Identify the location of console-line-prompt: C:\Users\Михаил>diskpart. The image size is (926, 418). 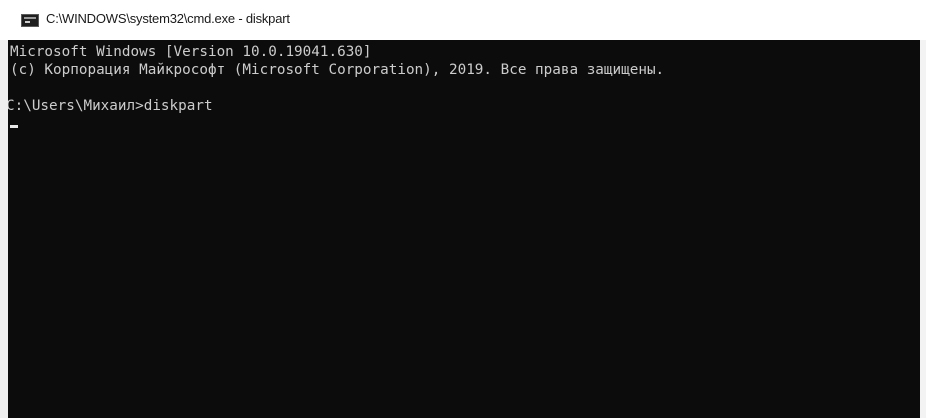
(110, 106).